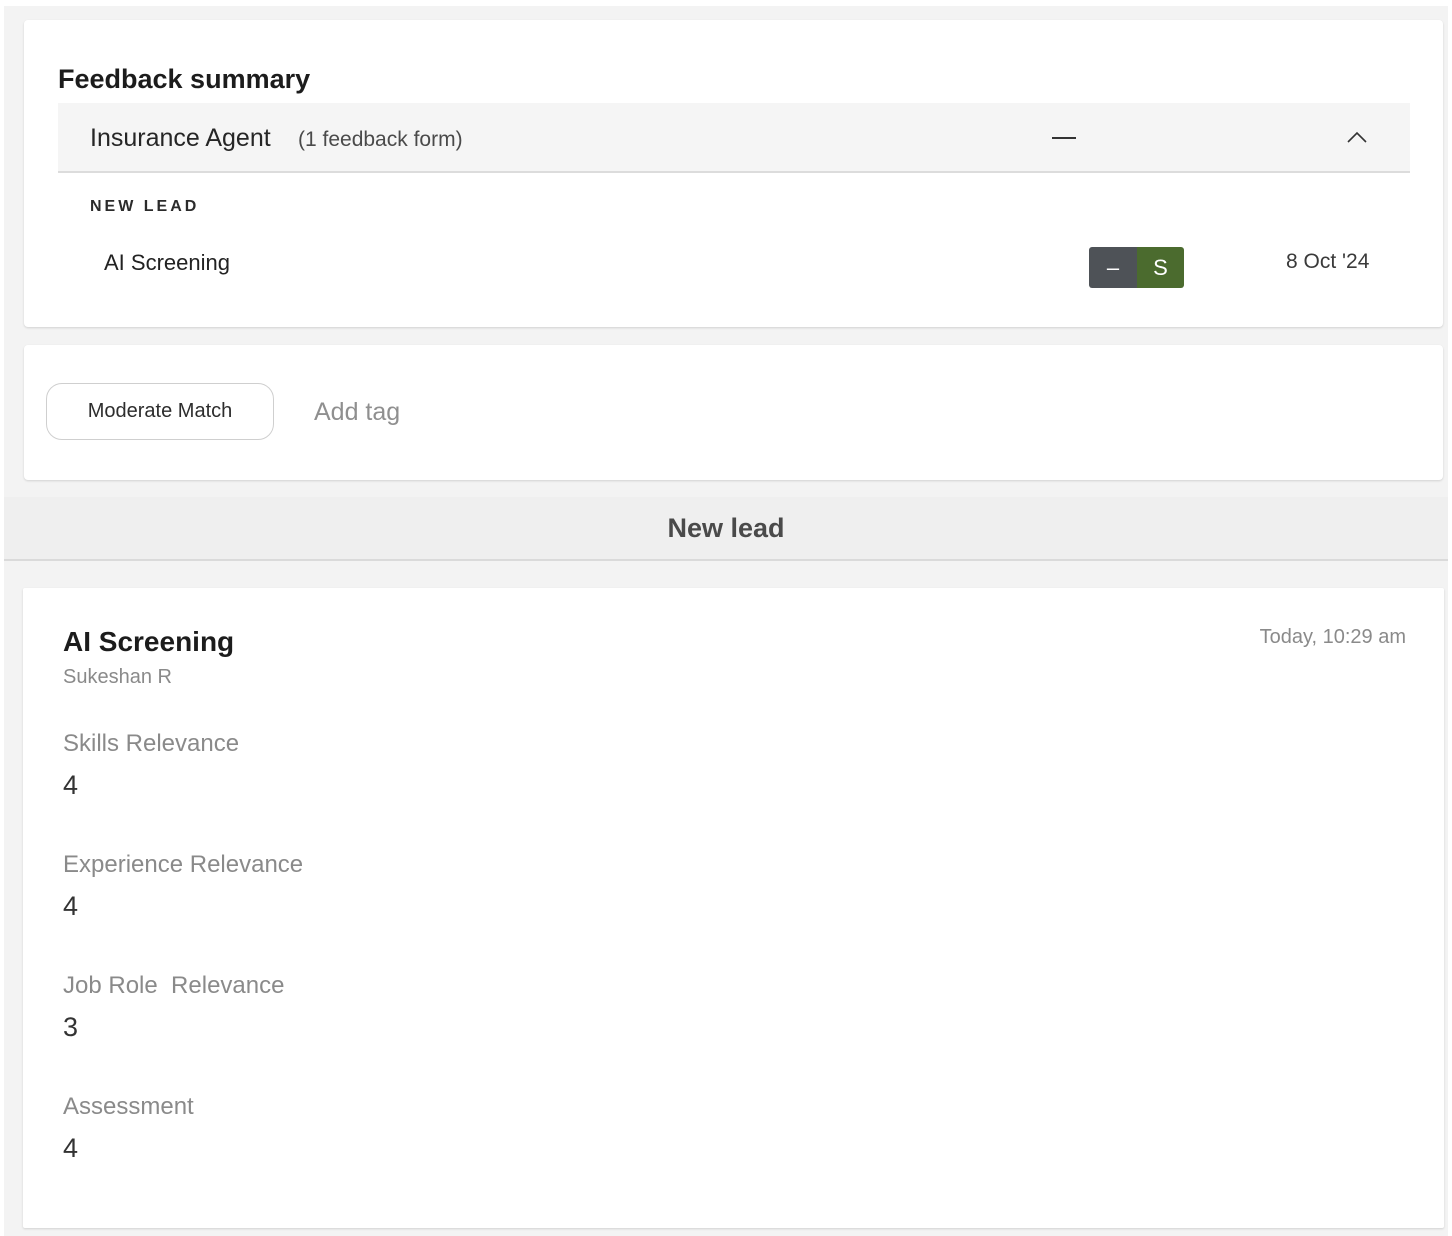  Describe the element at coordinates (183, 864) in the screenshot. I see `field-label: Experience Relevance` at that location.